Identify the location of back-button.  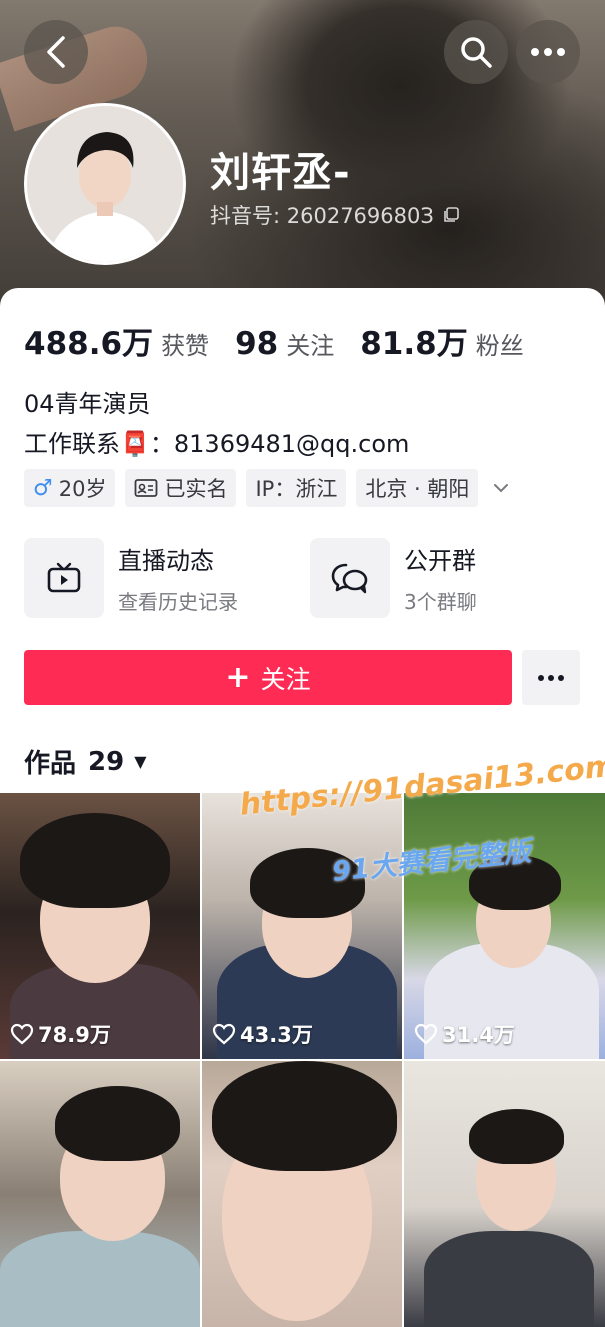
(56, 52).